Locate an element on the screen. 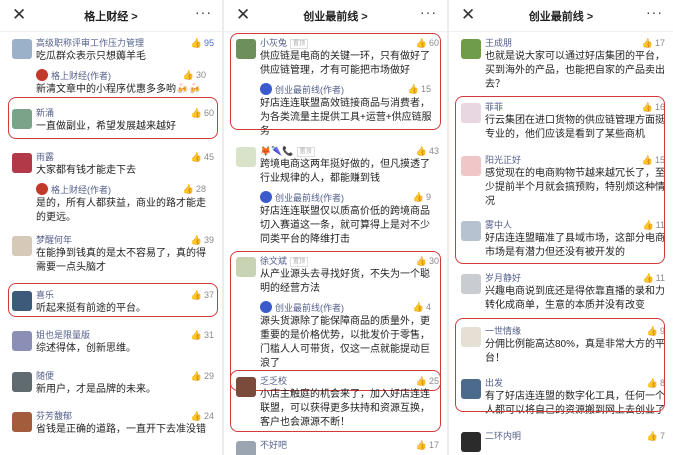  reply-text: 是的，所有人都获益，商业的路才能走的更远。 is located at coordinates (121, 210).